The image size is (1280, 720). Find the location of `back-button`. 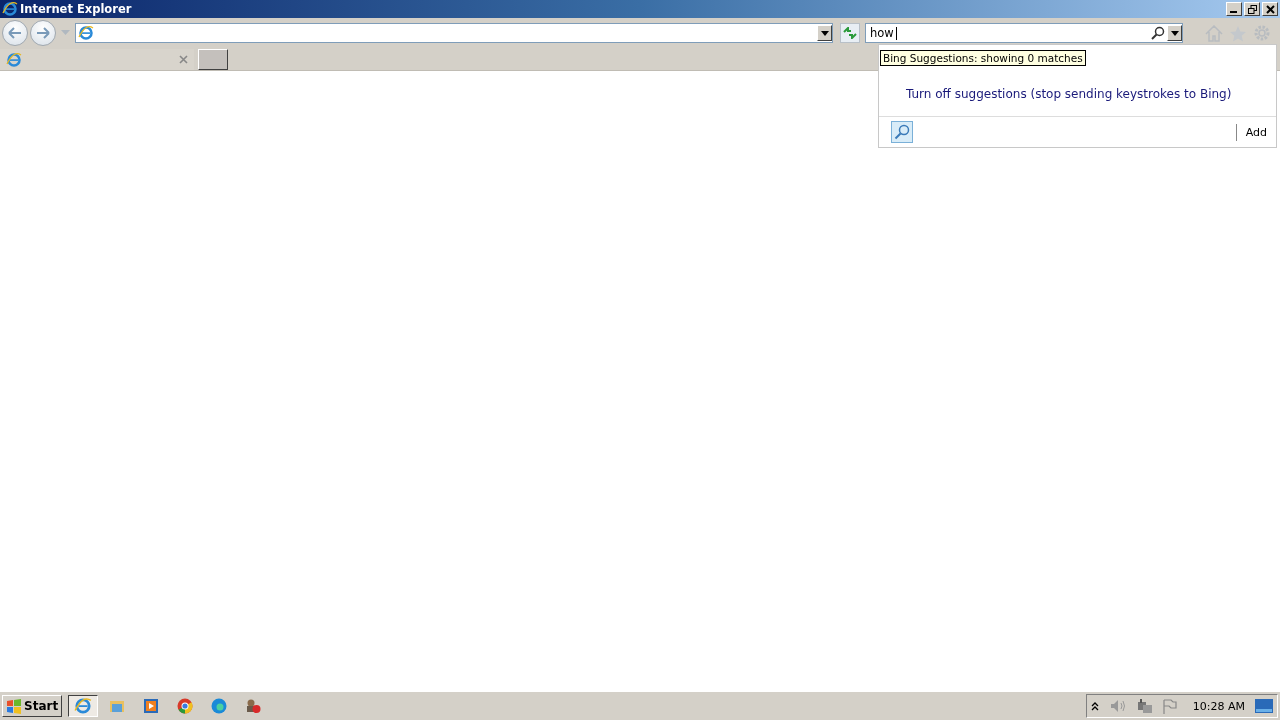

back-button is located at coordinates (15, 33).